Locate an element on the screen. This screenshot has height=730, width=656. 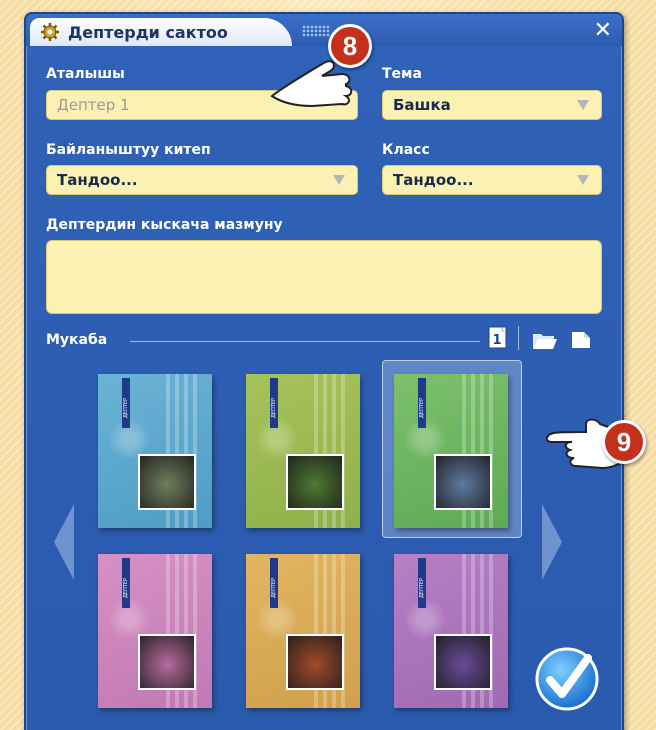
cover-photo-ladybug is located at coordinates (463, 662).